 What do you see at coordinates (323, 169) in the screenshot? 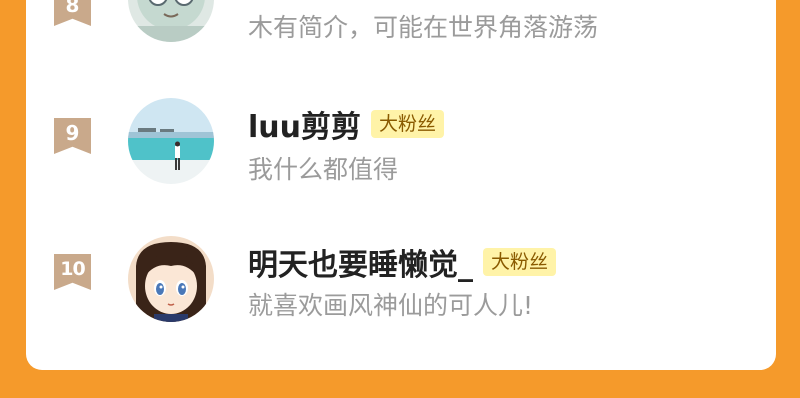
I see `user-description: 我什么都值得` at bounding box center [323, 169].